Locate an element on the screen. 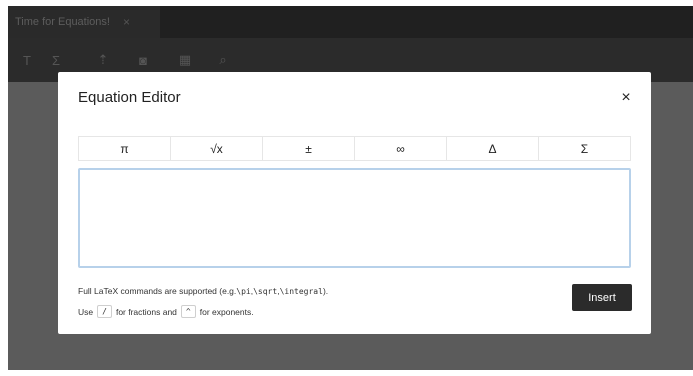 Image resolution: width=693 pixels, height=376 pixels. help-text: Full LaTeX commands are supported (e.g. is located at coordinates (157, 291).